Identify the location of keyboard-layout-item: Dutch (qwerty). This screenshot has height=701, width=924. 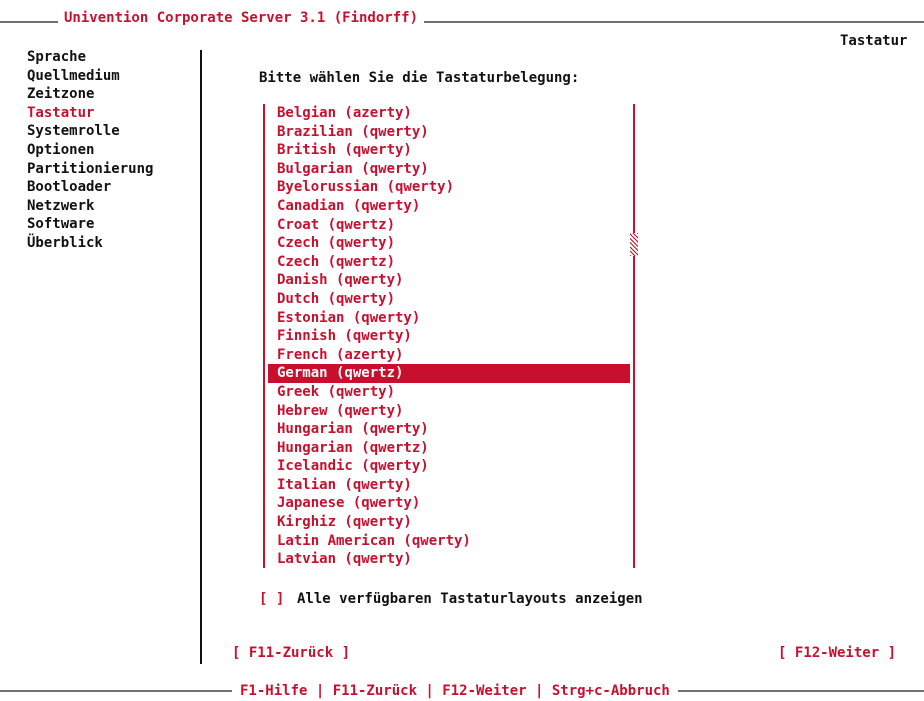
(449, 299).